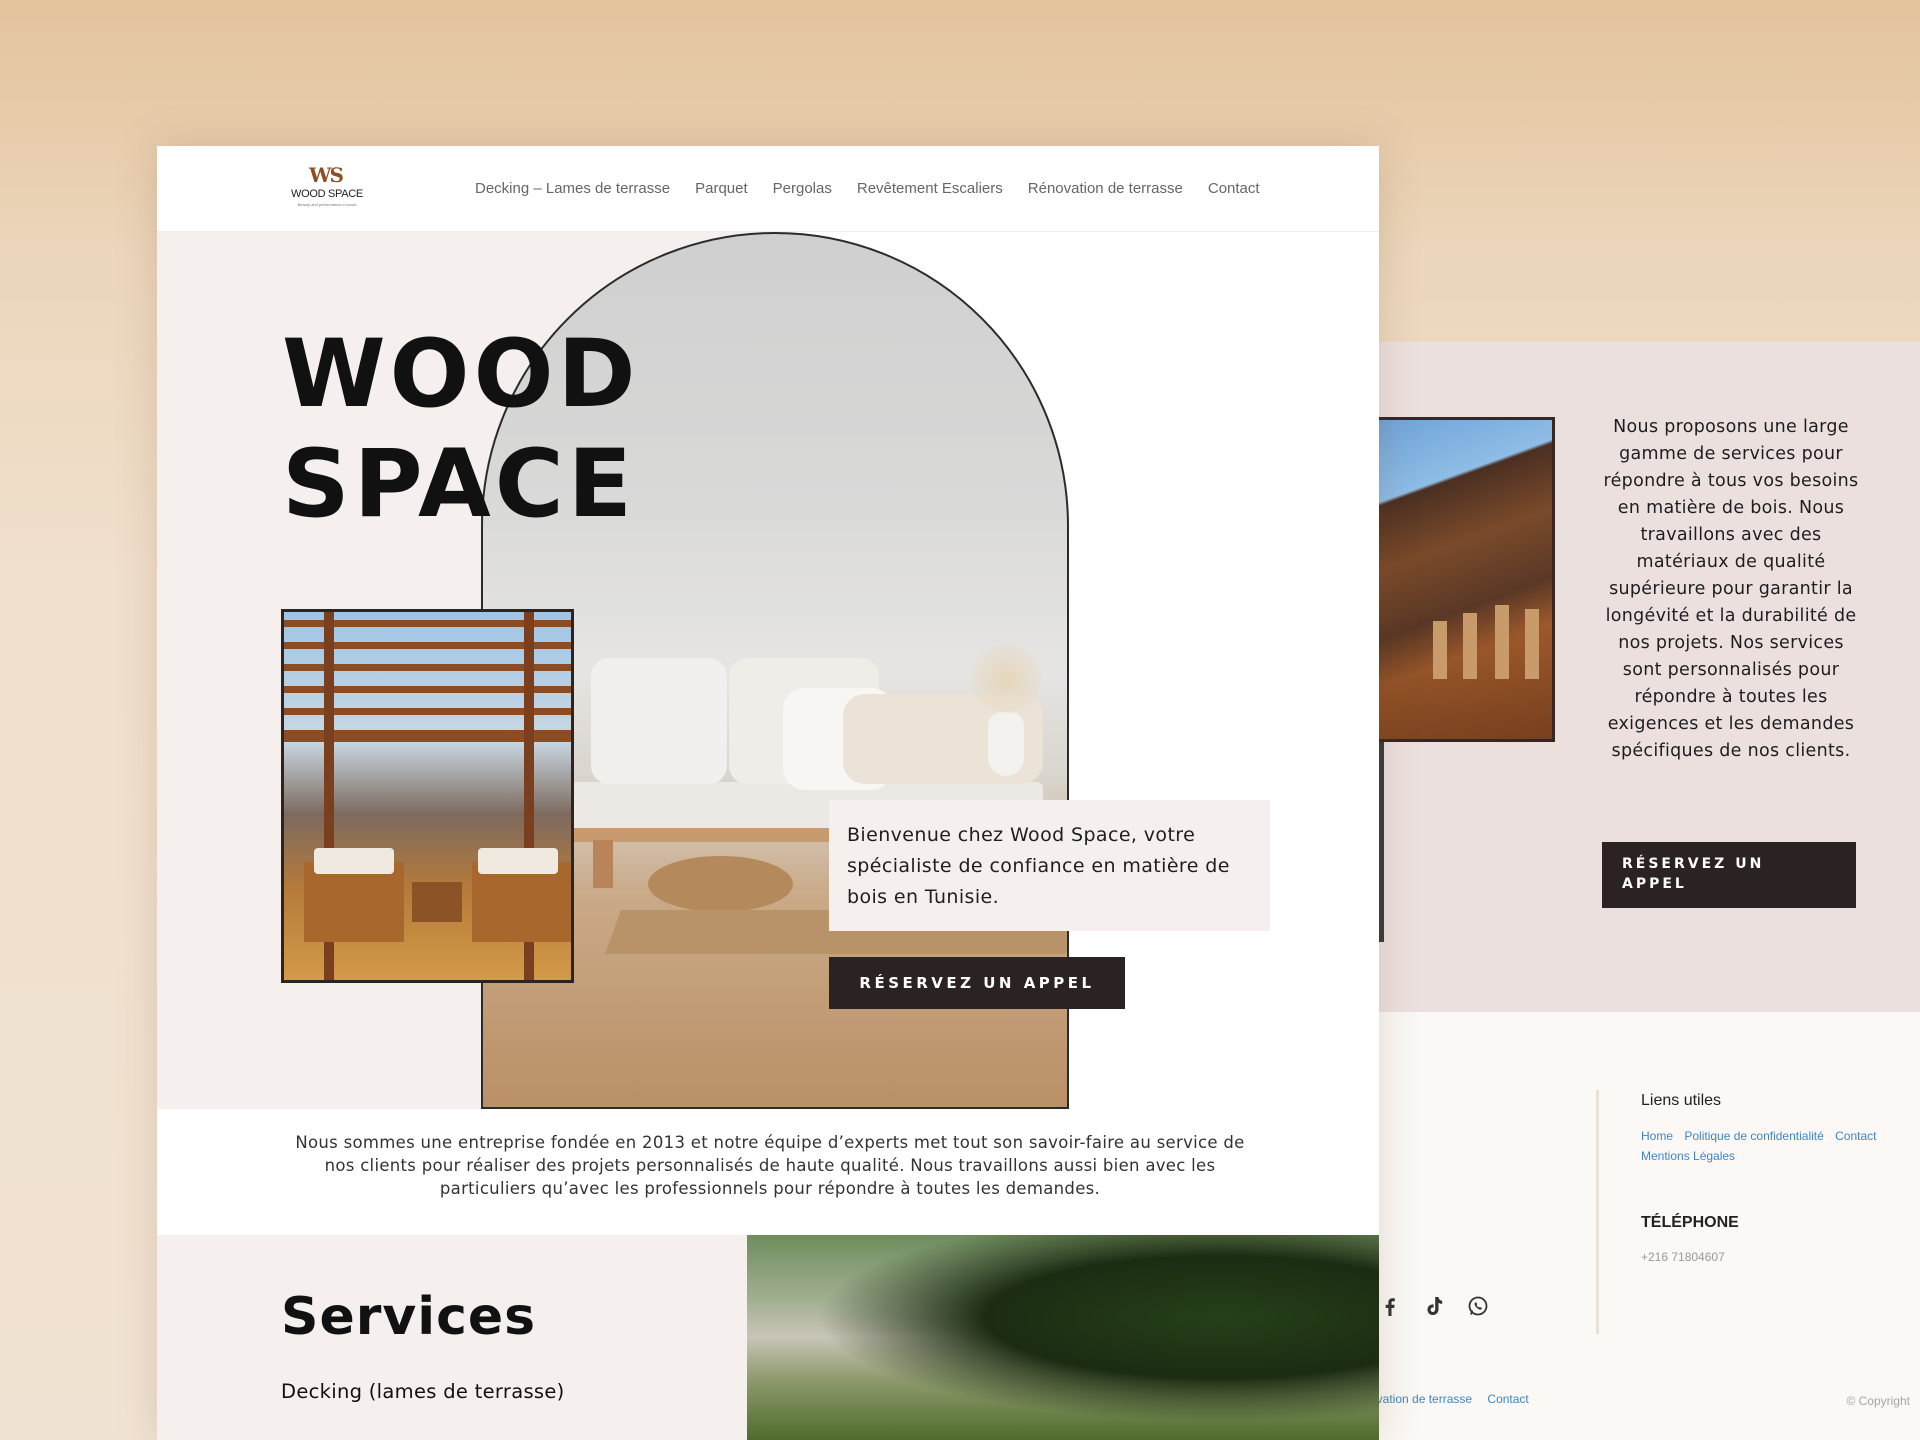 This screenshot has width=1920, height=1440. I want to click on pergola-photo, so click(427, 796).